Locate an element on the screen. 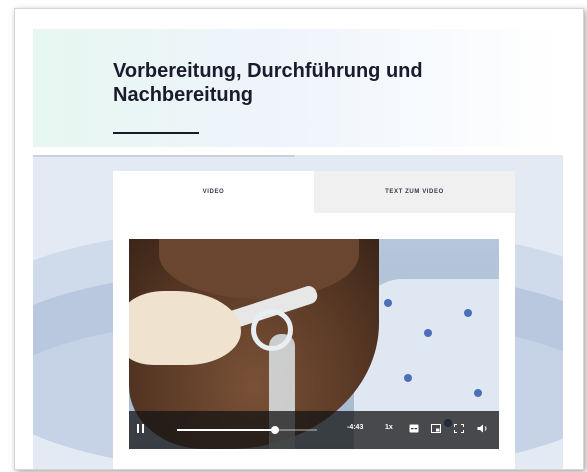  speed-button: 1x is located at coordinates (389, 427).